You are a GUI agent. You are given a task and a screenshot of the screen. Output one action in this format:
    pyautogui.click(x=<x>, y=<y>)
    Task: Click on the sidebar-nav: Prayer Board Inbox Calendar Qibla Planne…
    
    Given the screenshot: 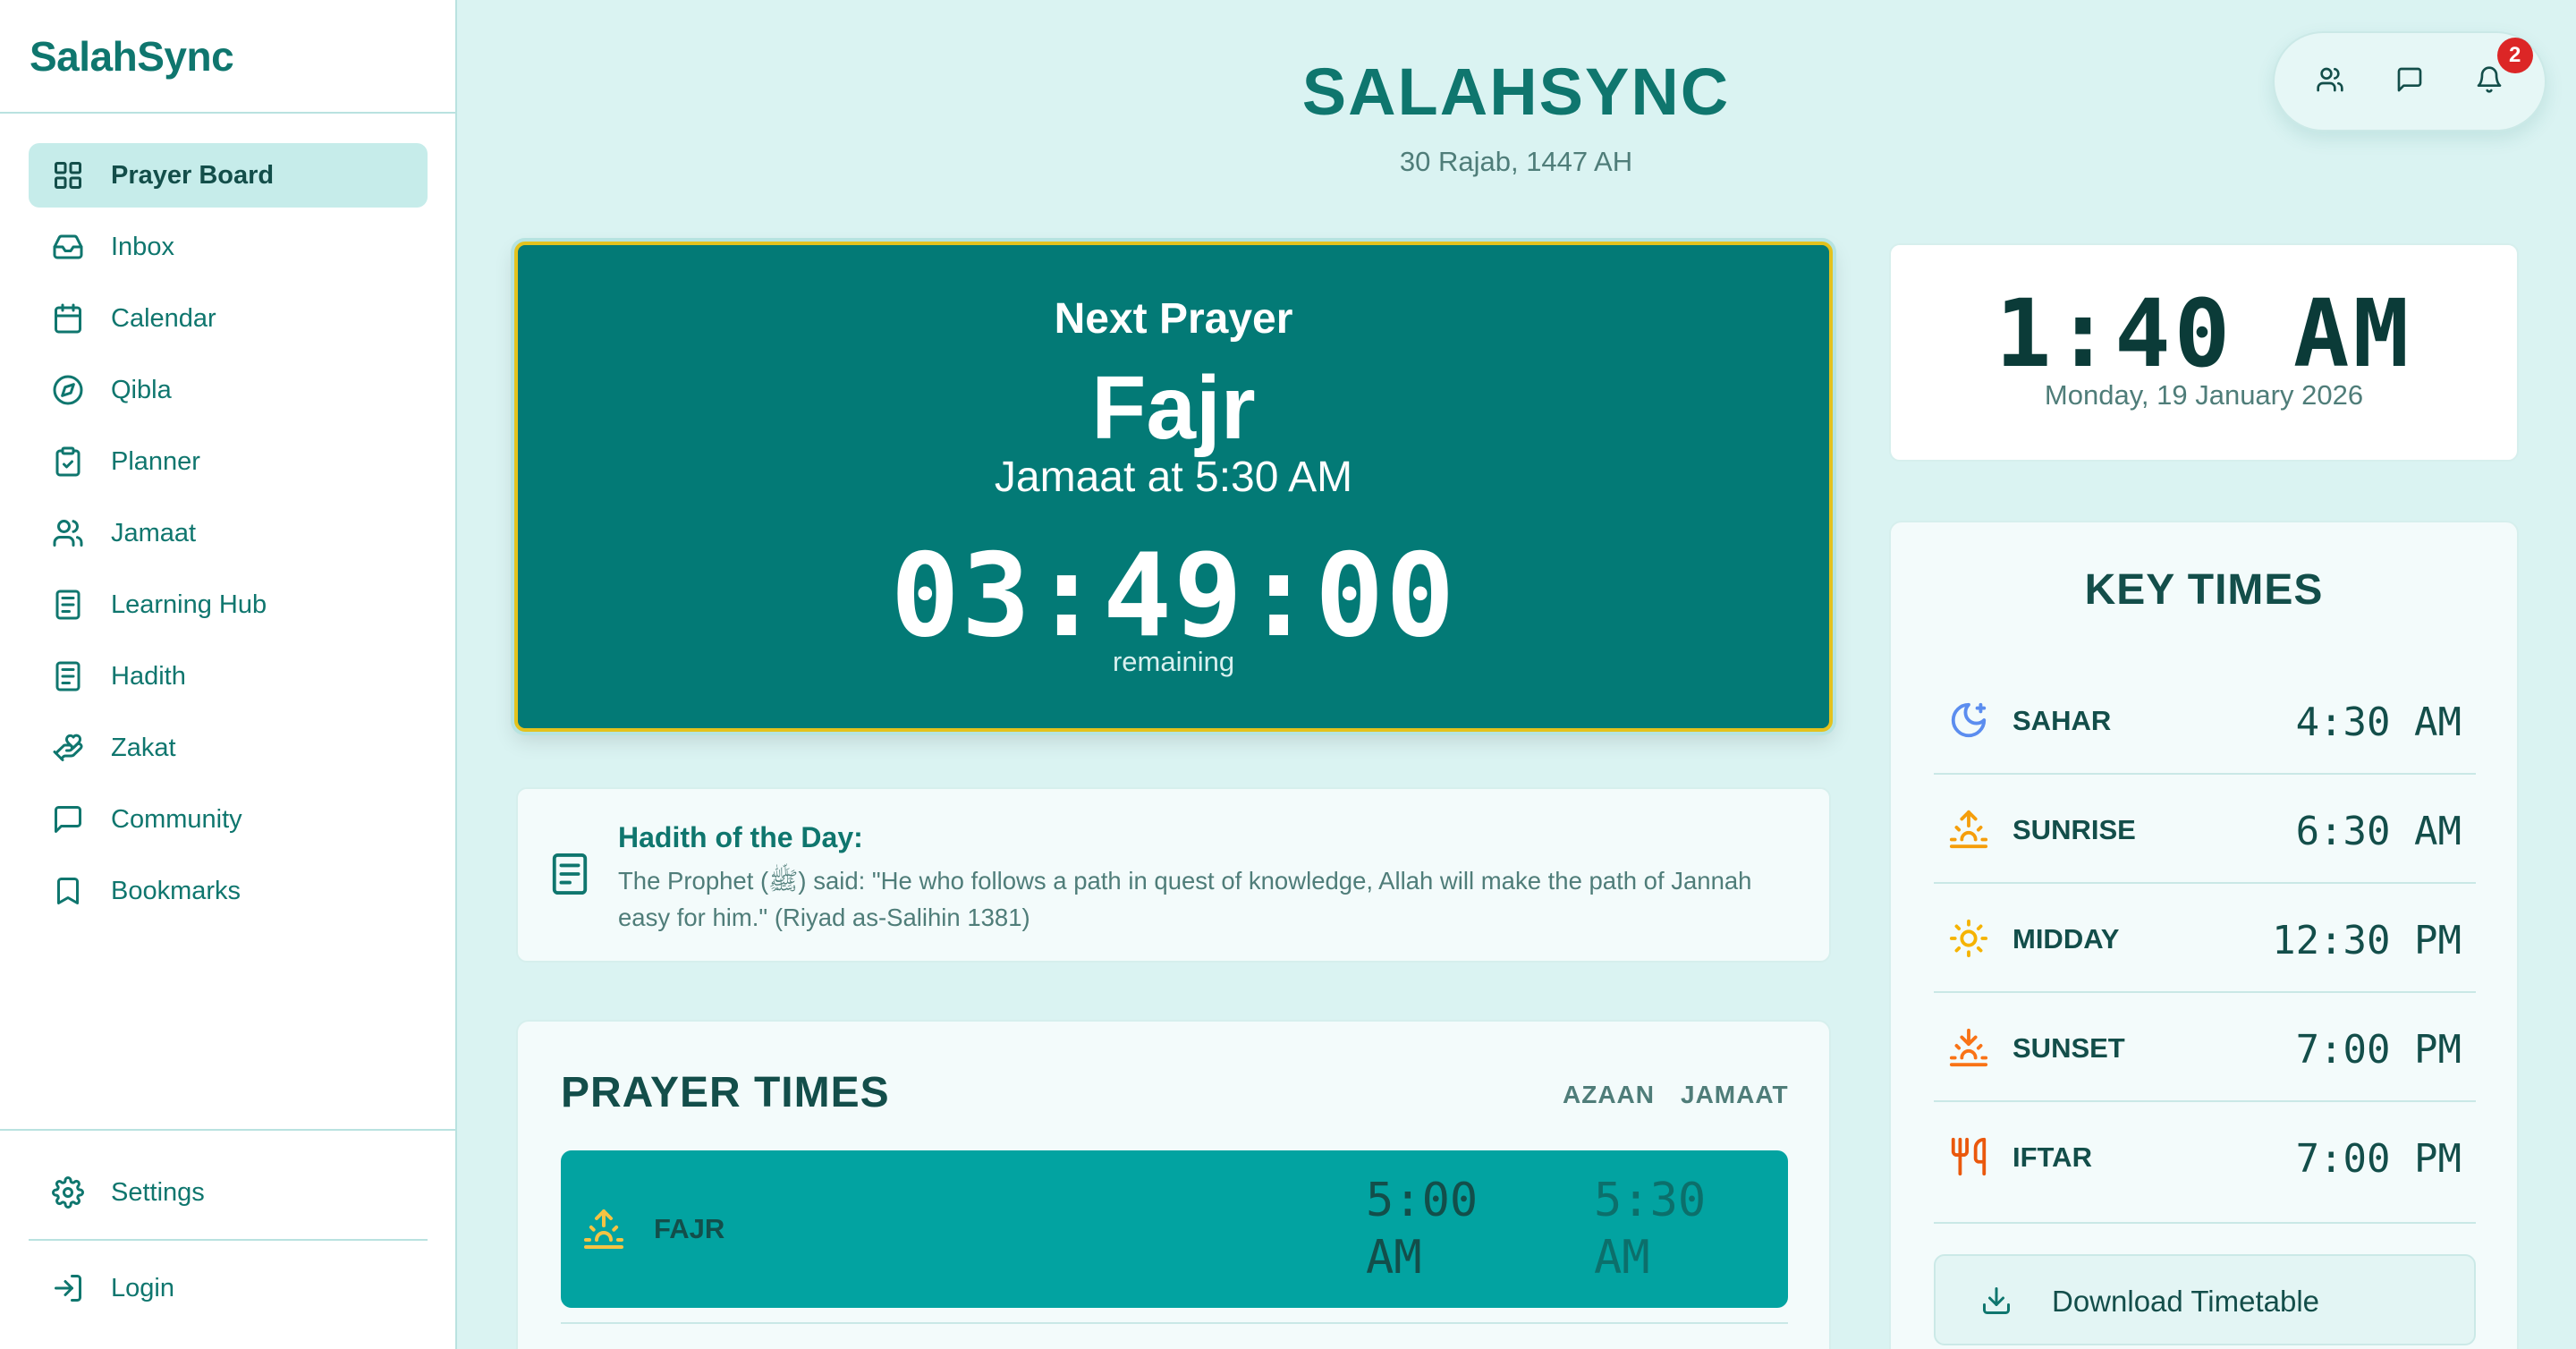 What is the action you would take?
    pyautogui.click(x=228, y=536)
    